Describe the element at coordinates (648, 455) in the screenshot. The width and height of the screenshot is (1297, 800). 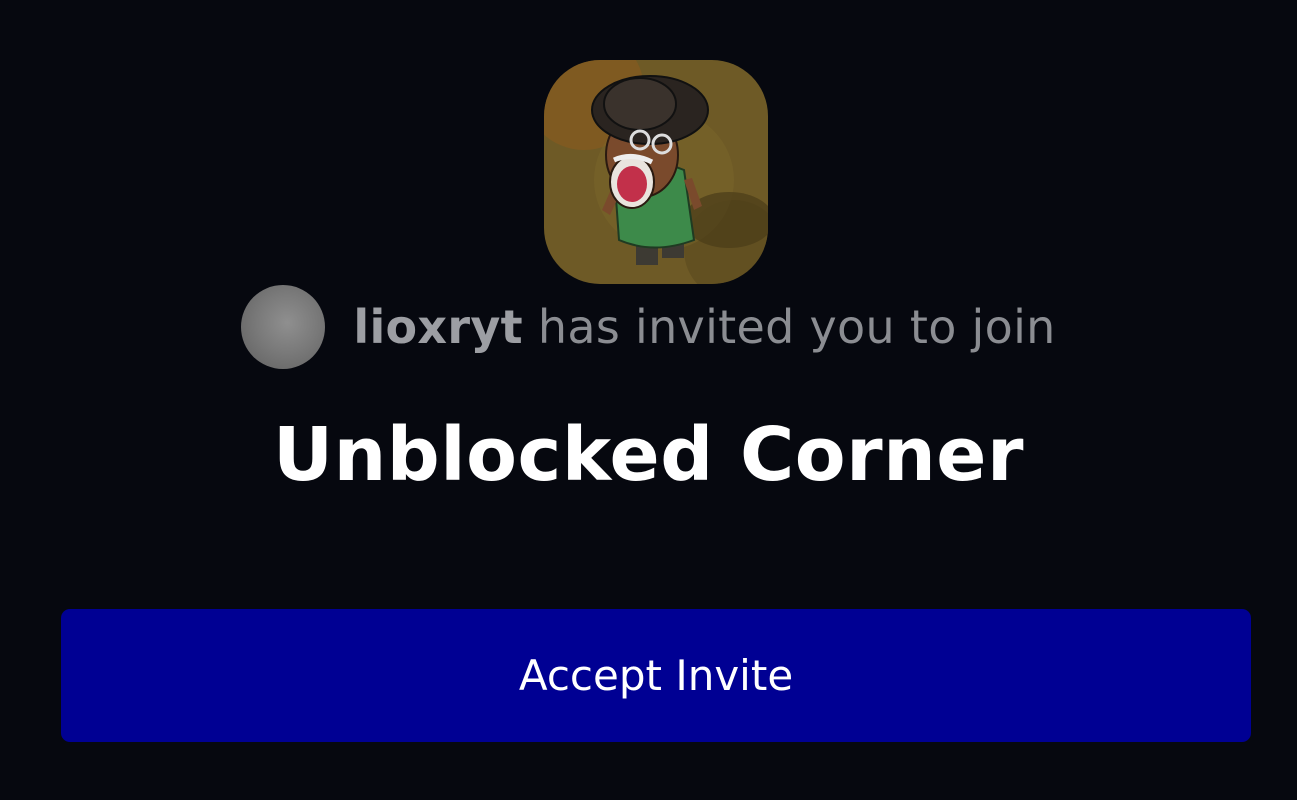
I see `server-name: Unblocked Corner` at that location.